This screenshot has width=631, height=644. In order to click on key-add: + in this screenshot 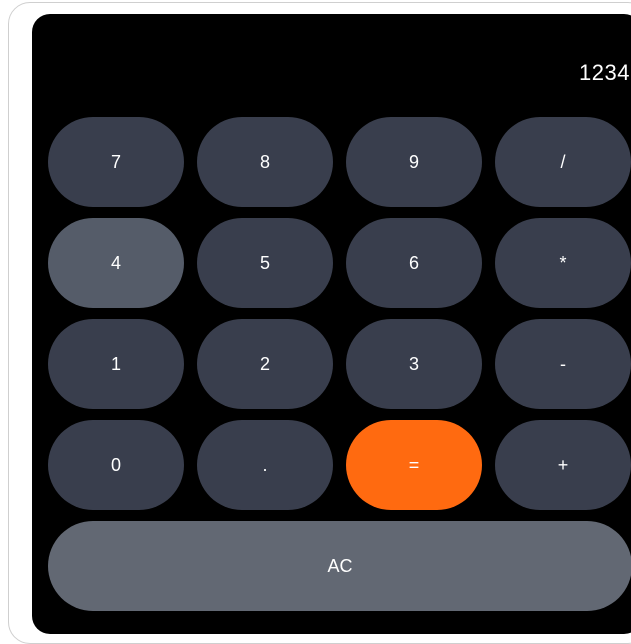, I will do `click(563, 465)`.